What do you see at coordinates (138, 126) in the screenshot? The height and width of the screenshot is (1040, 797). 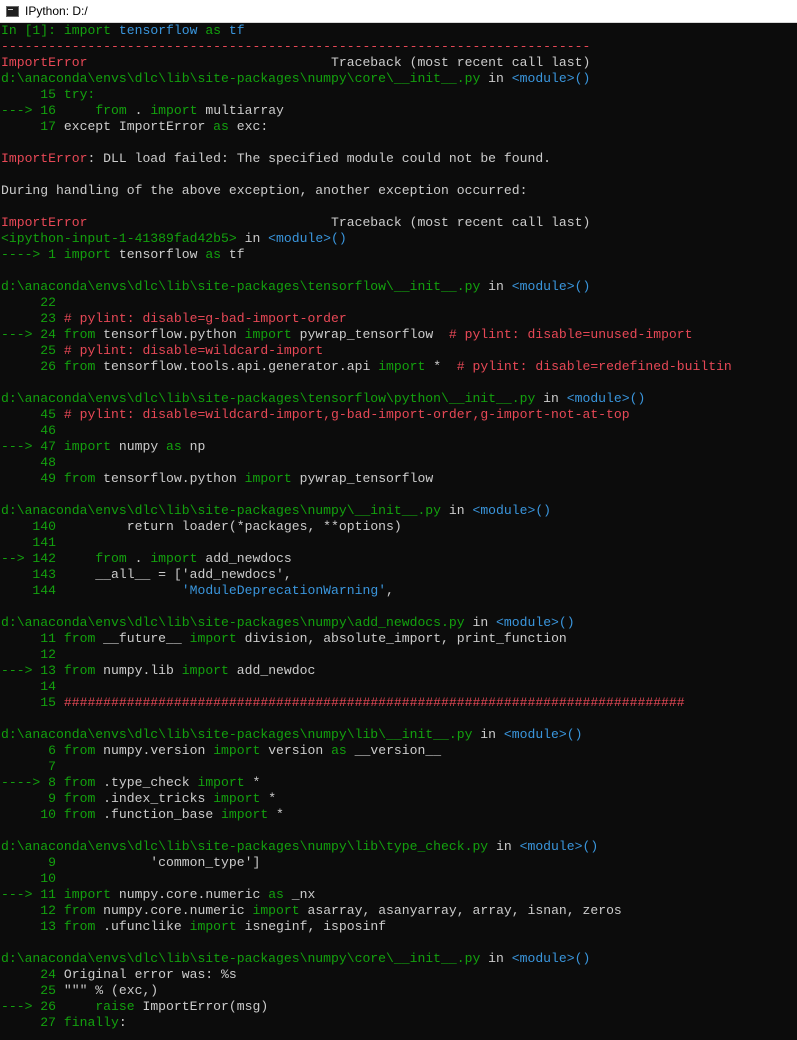 I see `console-text: except ImportError` at bounding box center [138, 126].